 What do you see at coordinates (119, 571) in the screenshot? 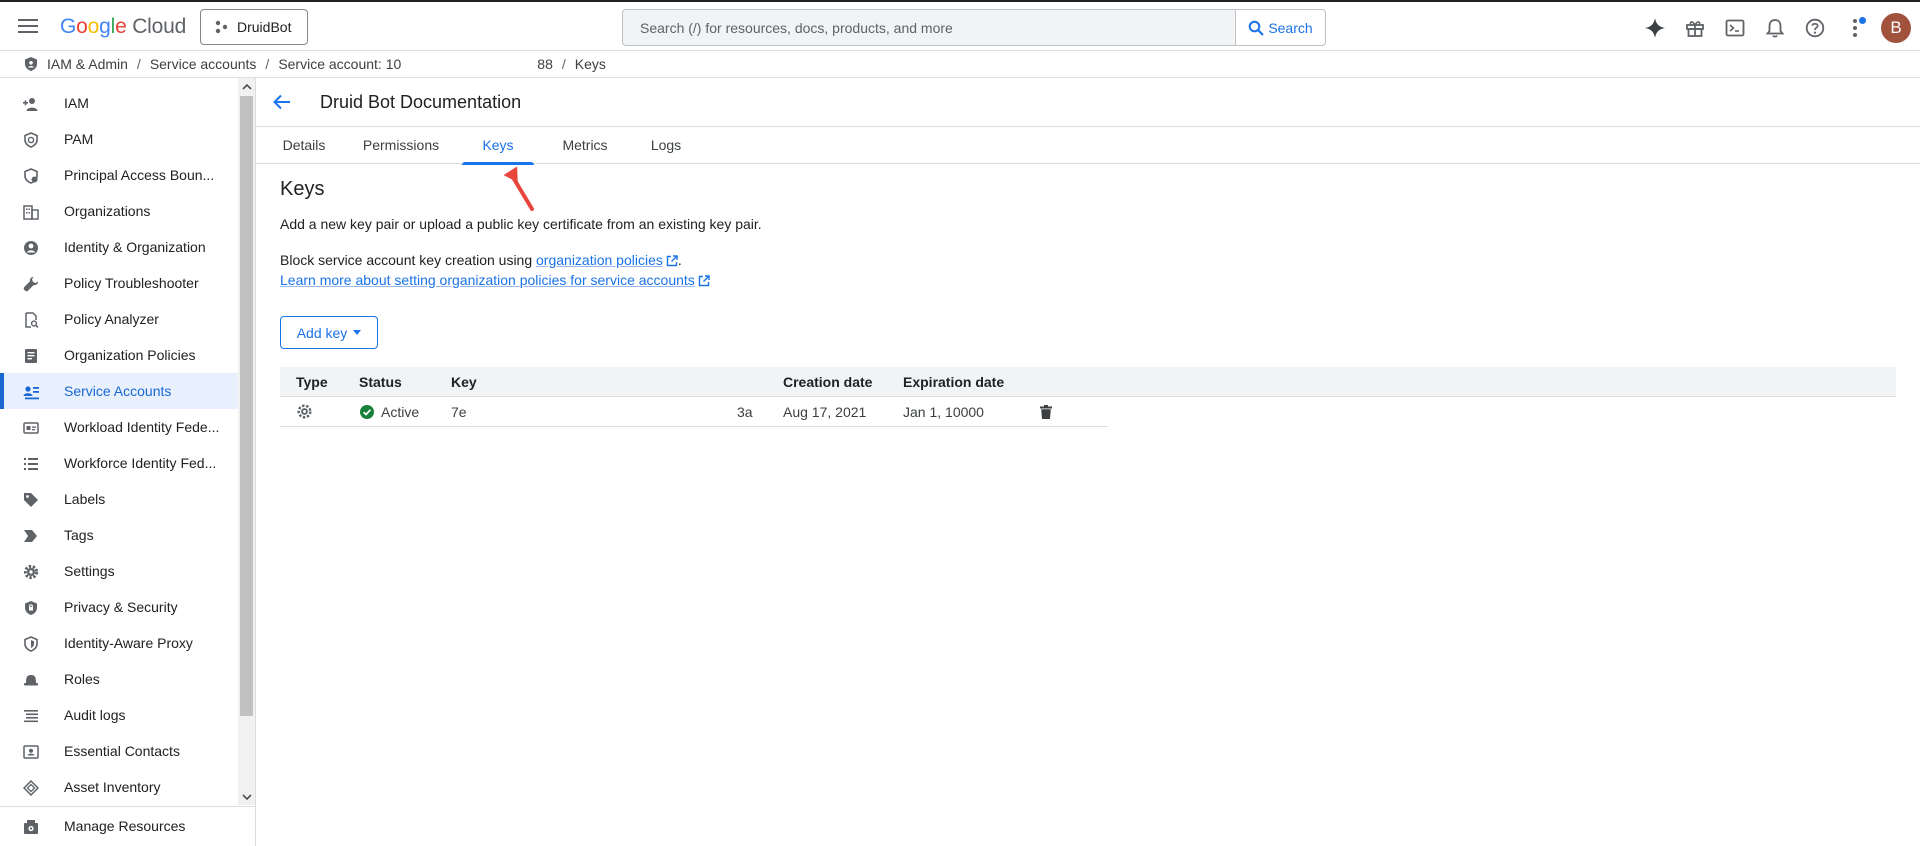
I see `sidebar-item-settings: Settings` at bounding box center [119, 571].